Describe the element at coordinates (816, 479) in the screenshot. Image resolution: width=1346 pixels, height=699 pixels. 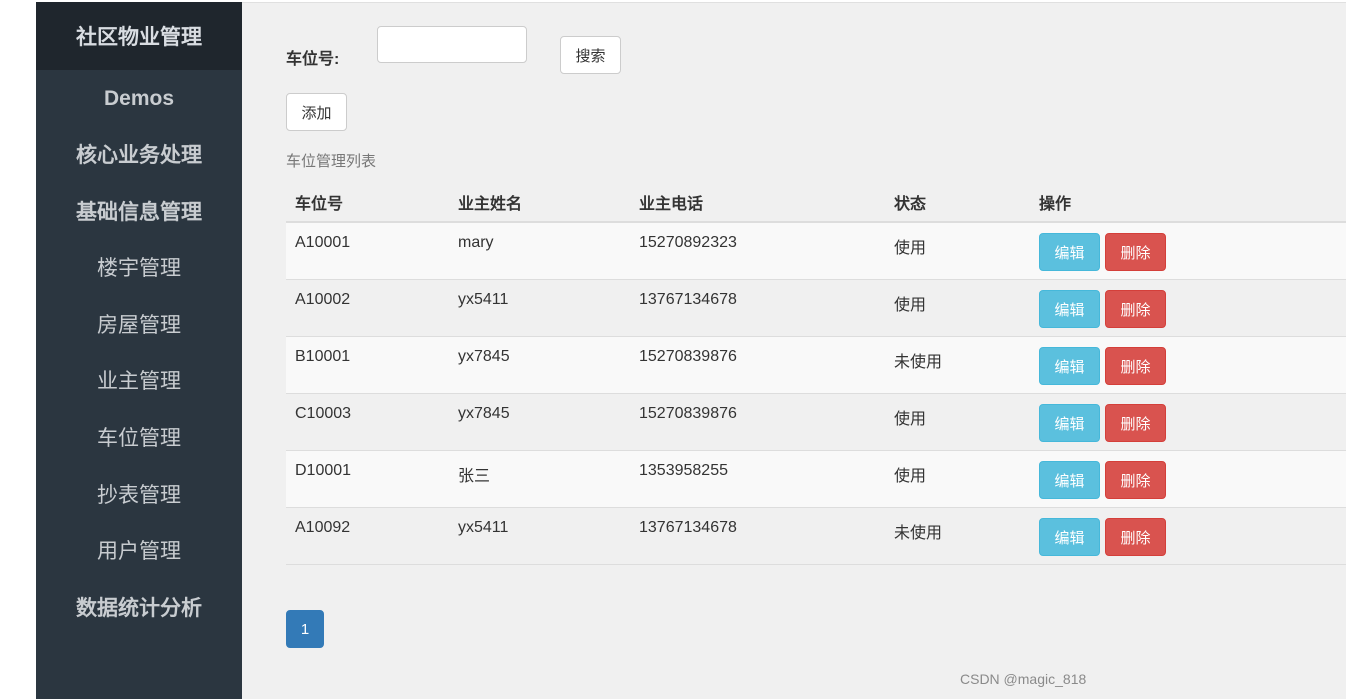
I see `table-row: D10001 张三 1353958255 使用 编辑 删除` at that location.